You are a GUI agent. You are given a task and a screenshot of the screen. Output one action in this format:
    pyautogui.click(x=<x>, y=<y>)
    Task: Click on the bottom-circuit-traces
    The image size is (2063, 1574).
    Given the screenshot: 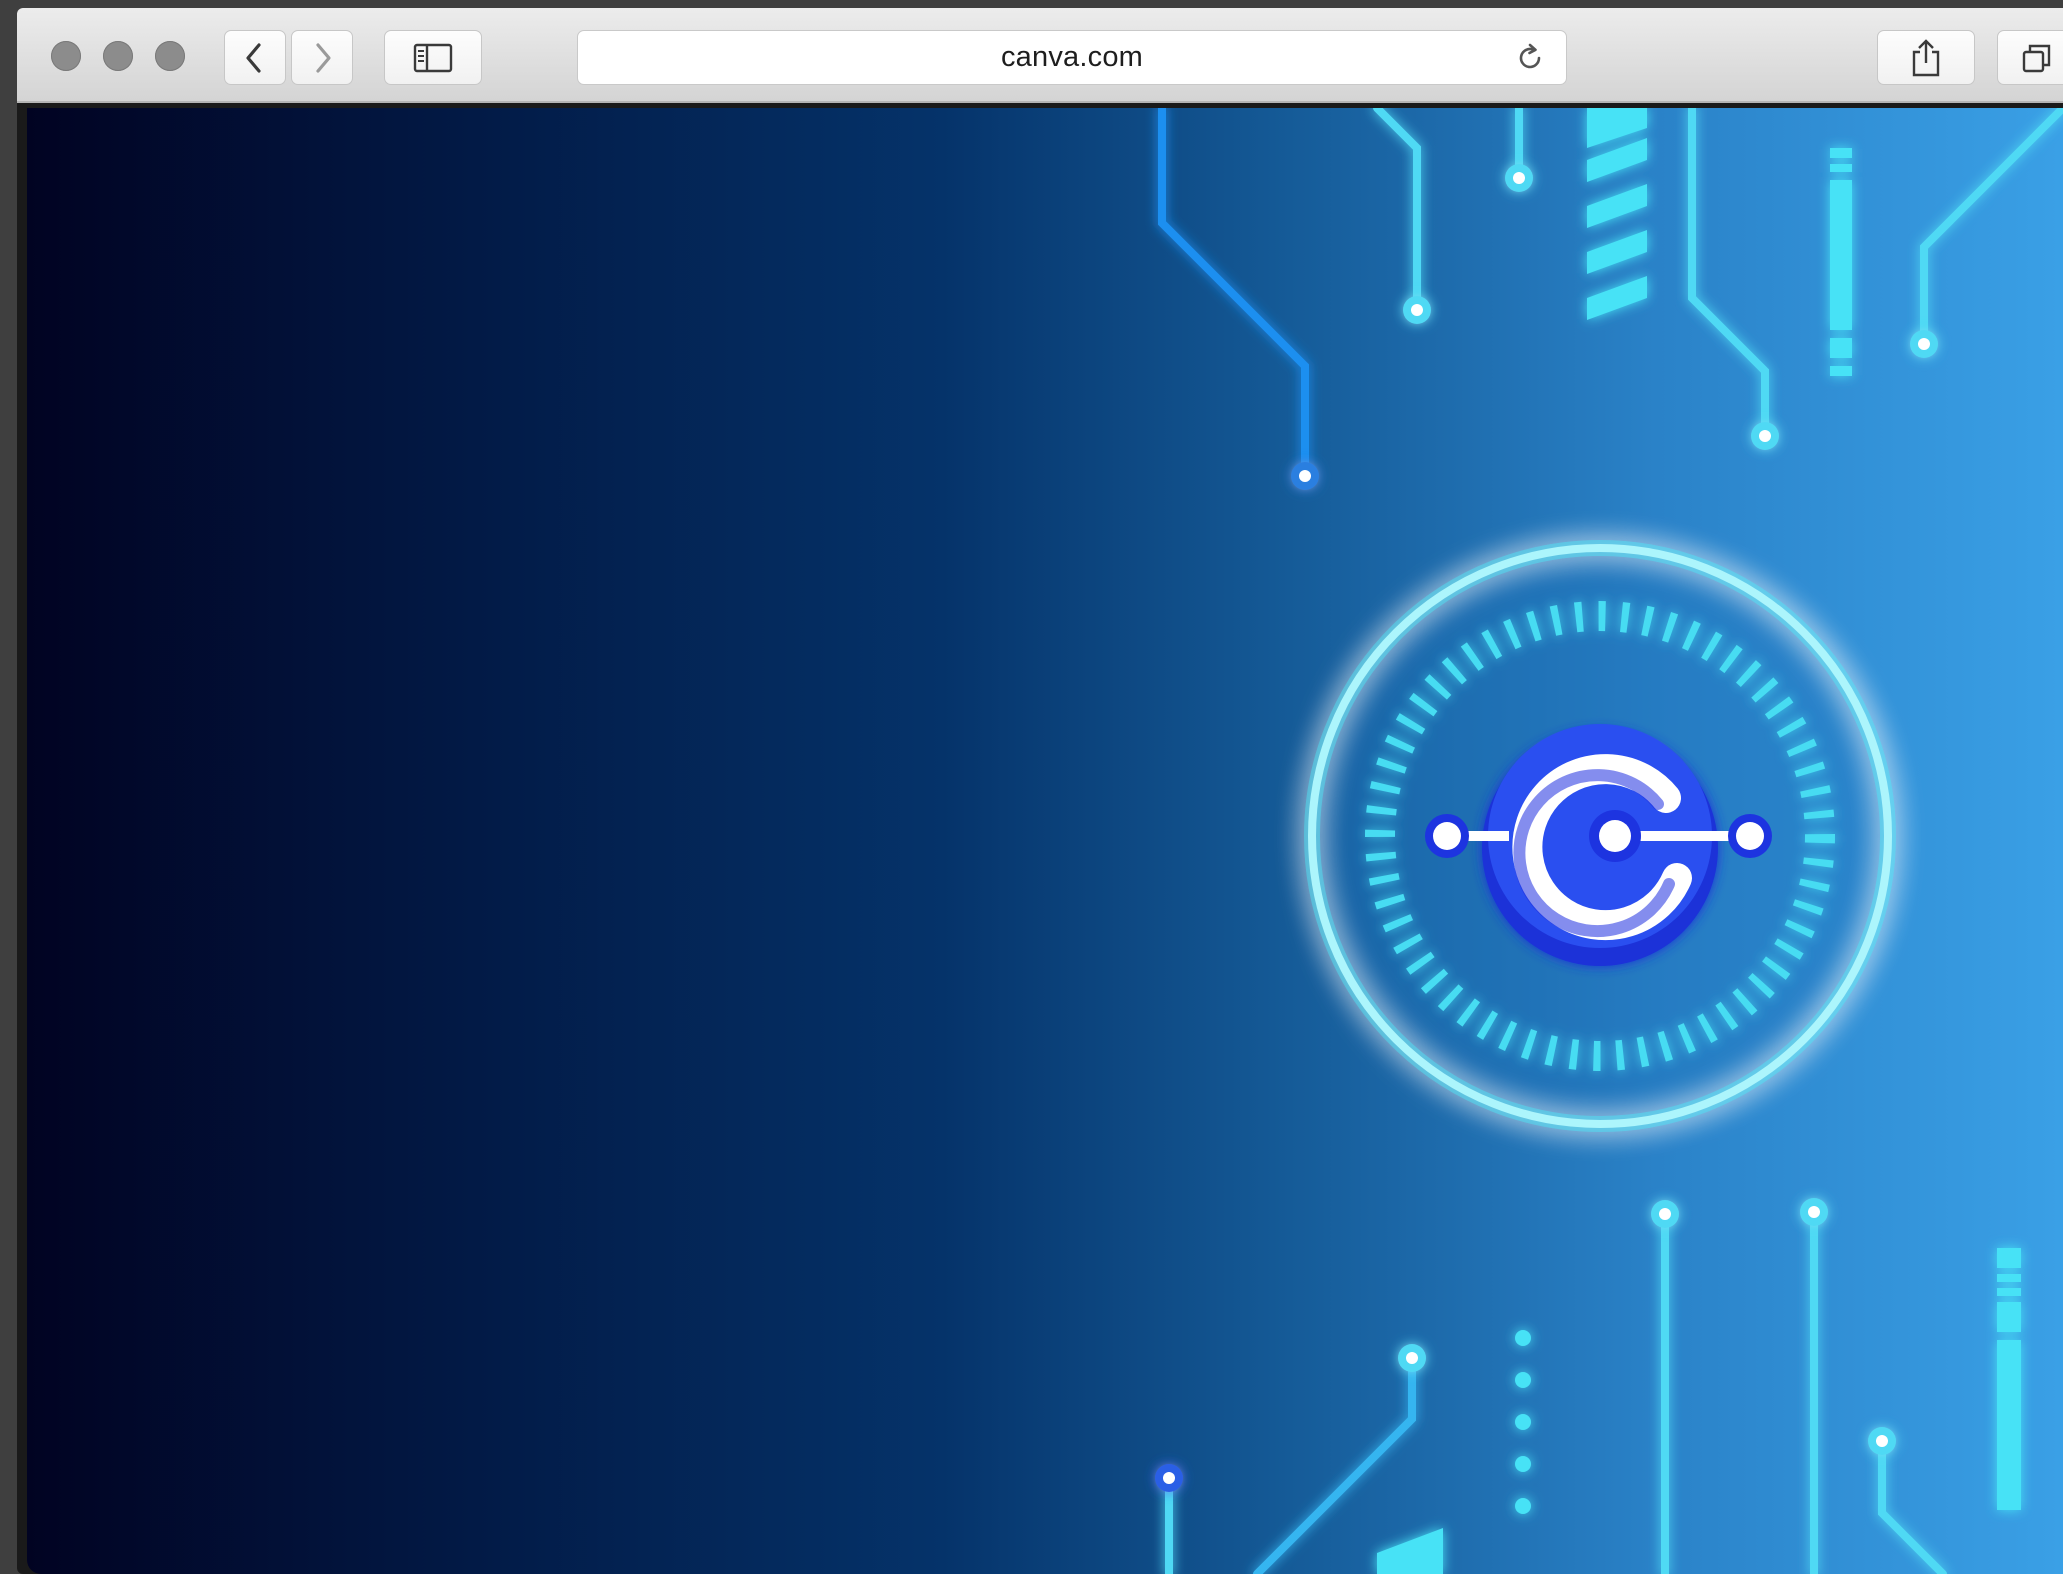 What is the action you would take?
    pyautogui.click(x=1556, y=1395)
    